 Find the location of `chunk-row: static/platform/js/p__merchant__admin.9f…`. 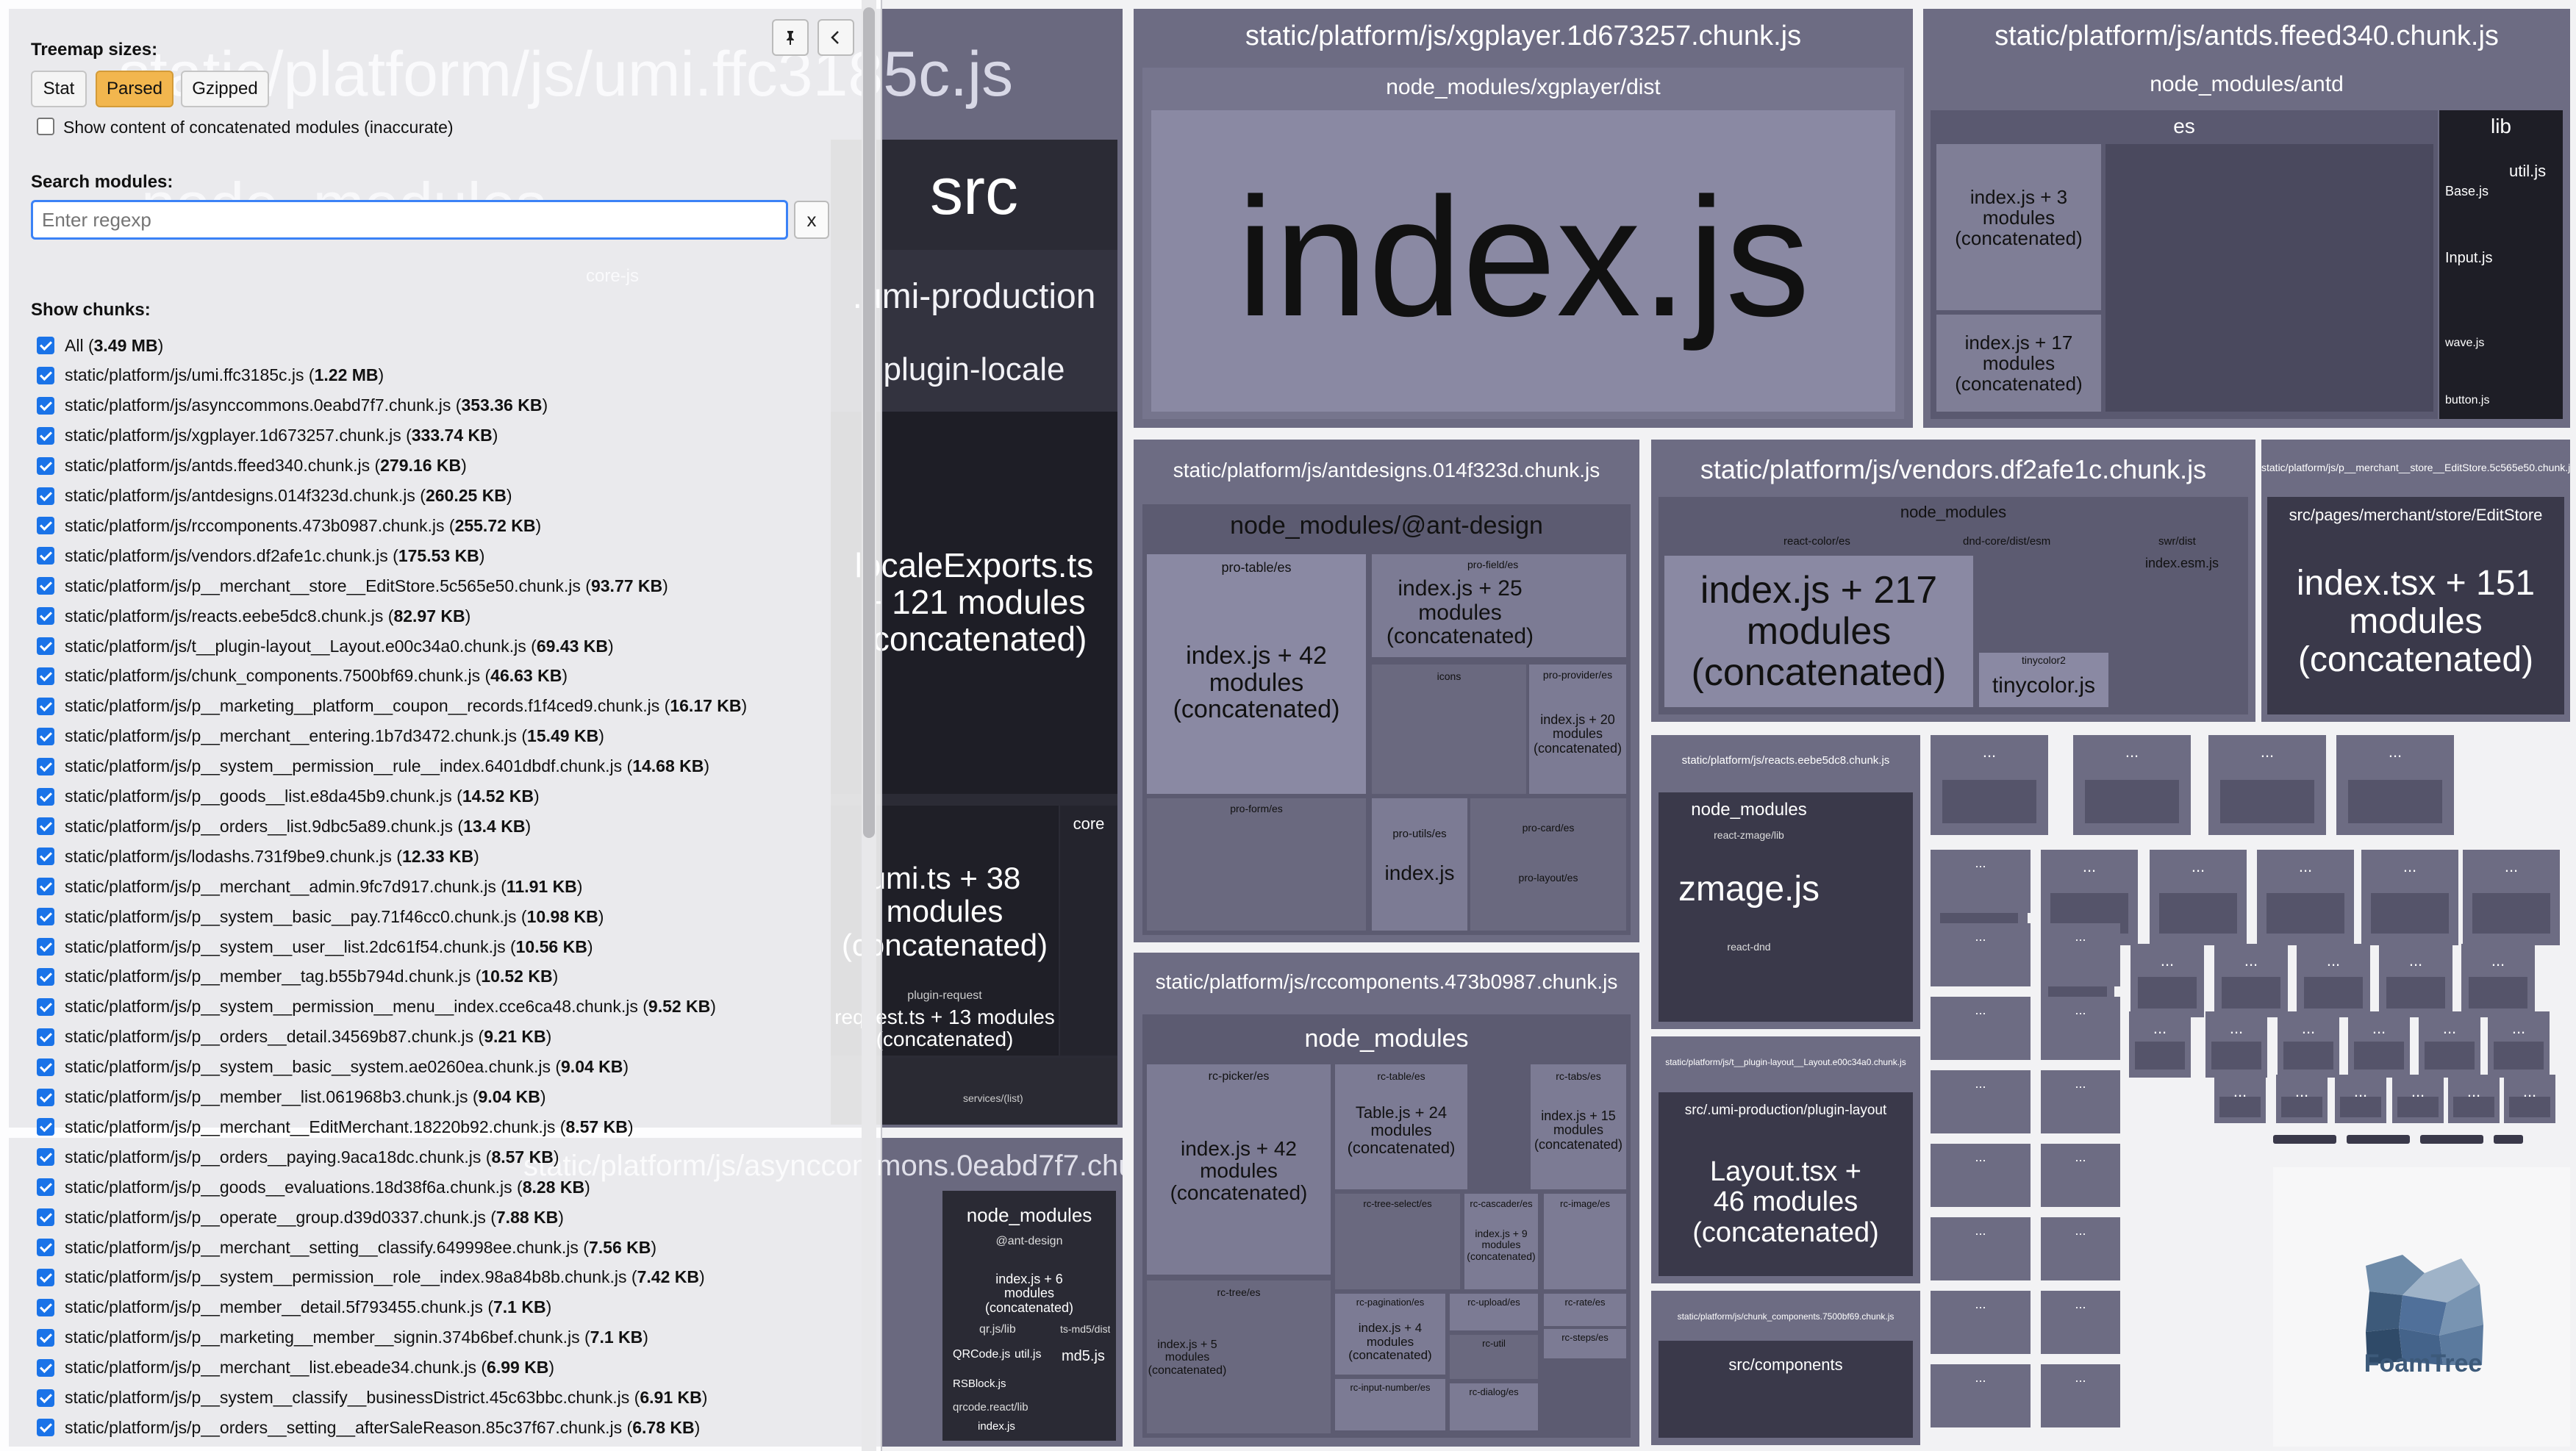

chunk-row: static/platform/js/p__merchant__admin.9f… is located at coordinates (309, 886).